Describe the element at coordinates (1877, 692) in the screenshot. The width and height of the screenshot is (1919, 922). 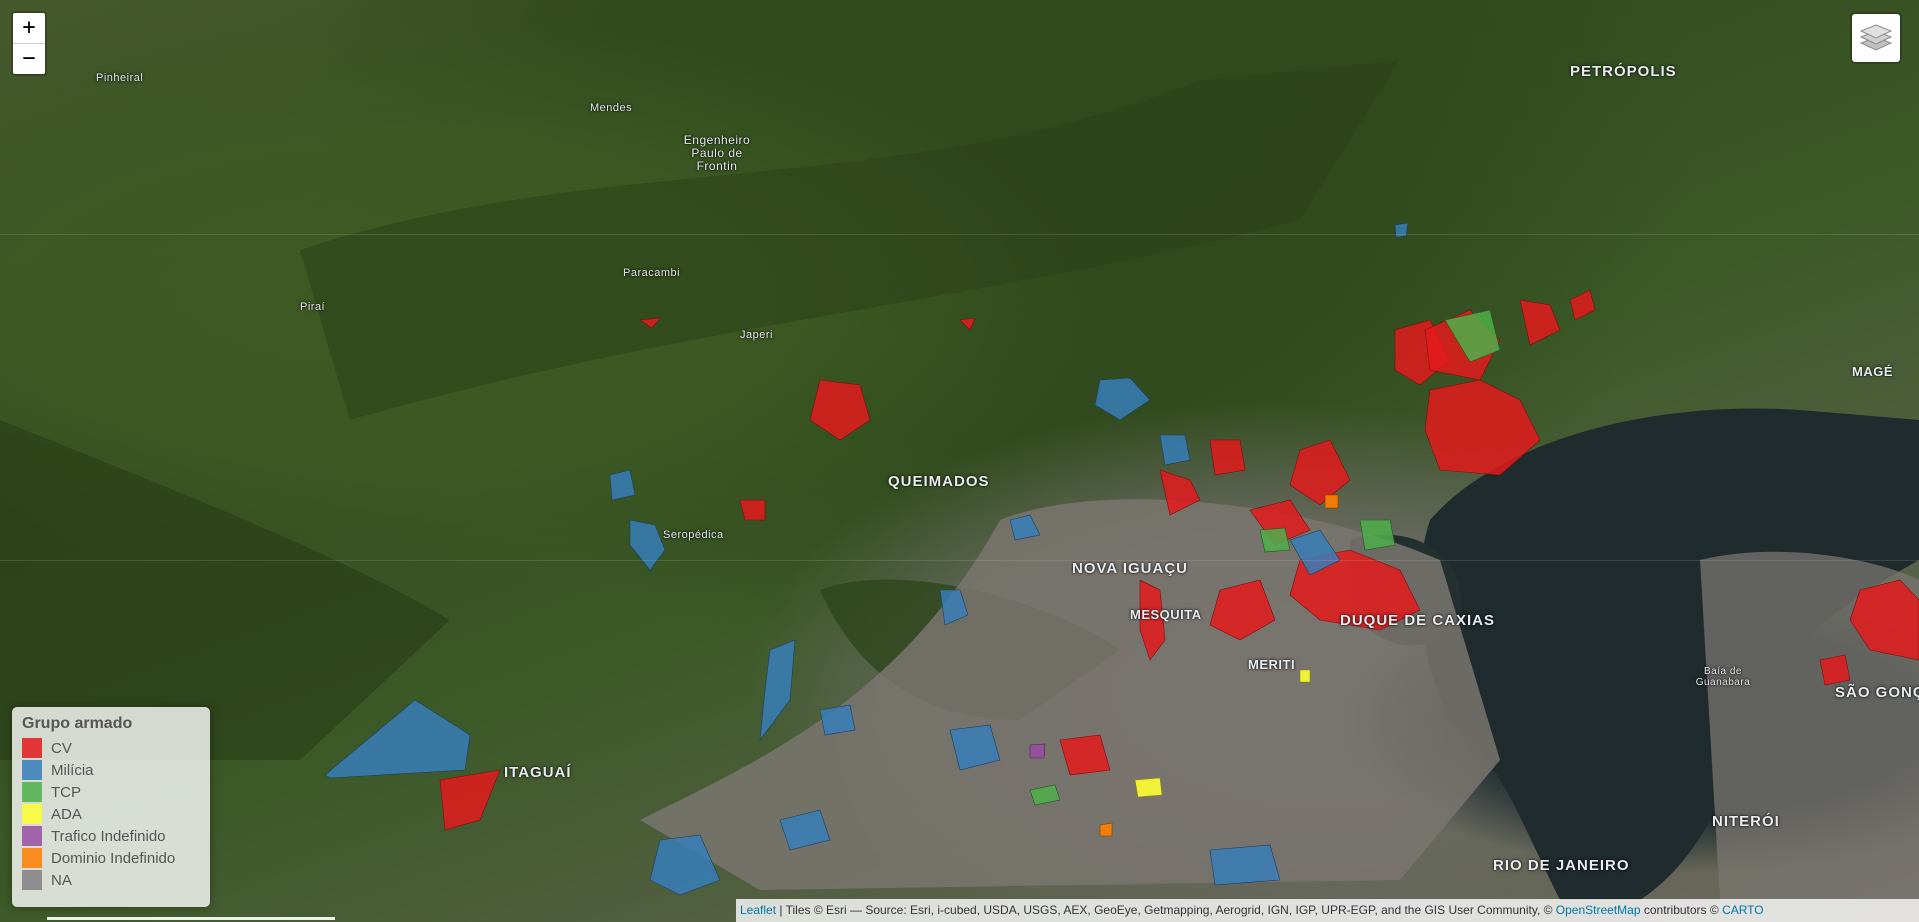
I see `place-label: SÃO GONÇALO` at that location.